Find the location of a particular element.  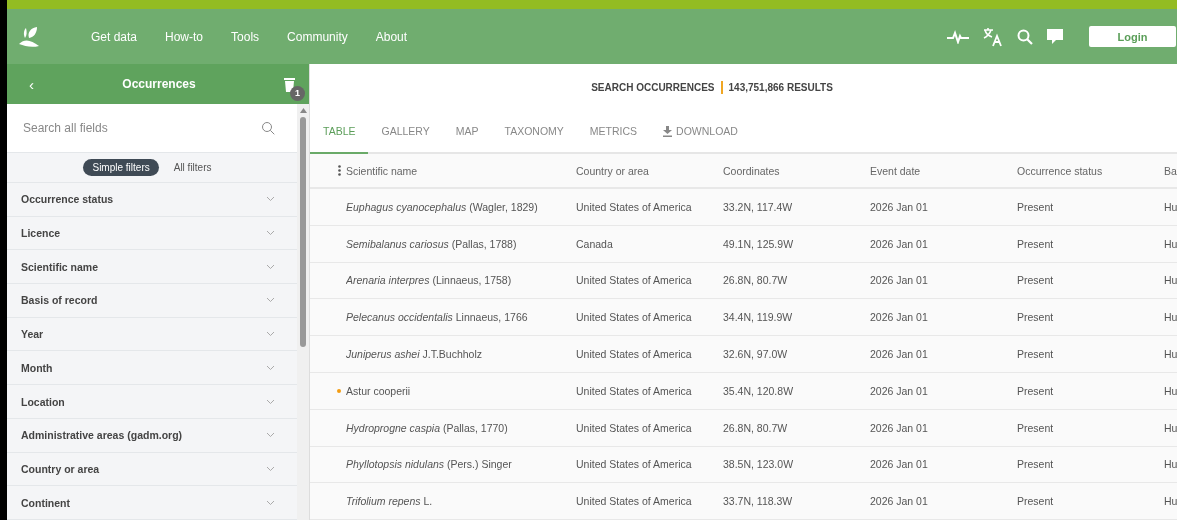

search-field: Search all fields is located at coordinates (152, 129).